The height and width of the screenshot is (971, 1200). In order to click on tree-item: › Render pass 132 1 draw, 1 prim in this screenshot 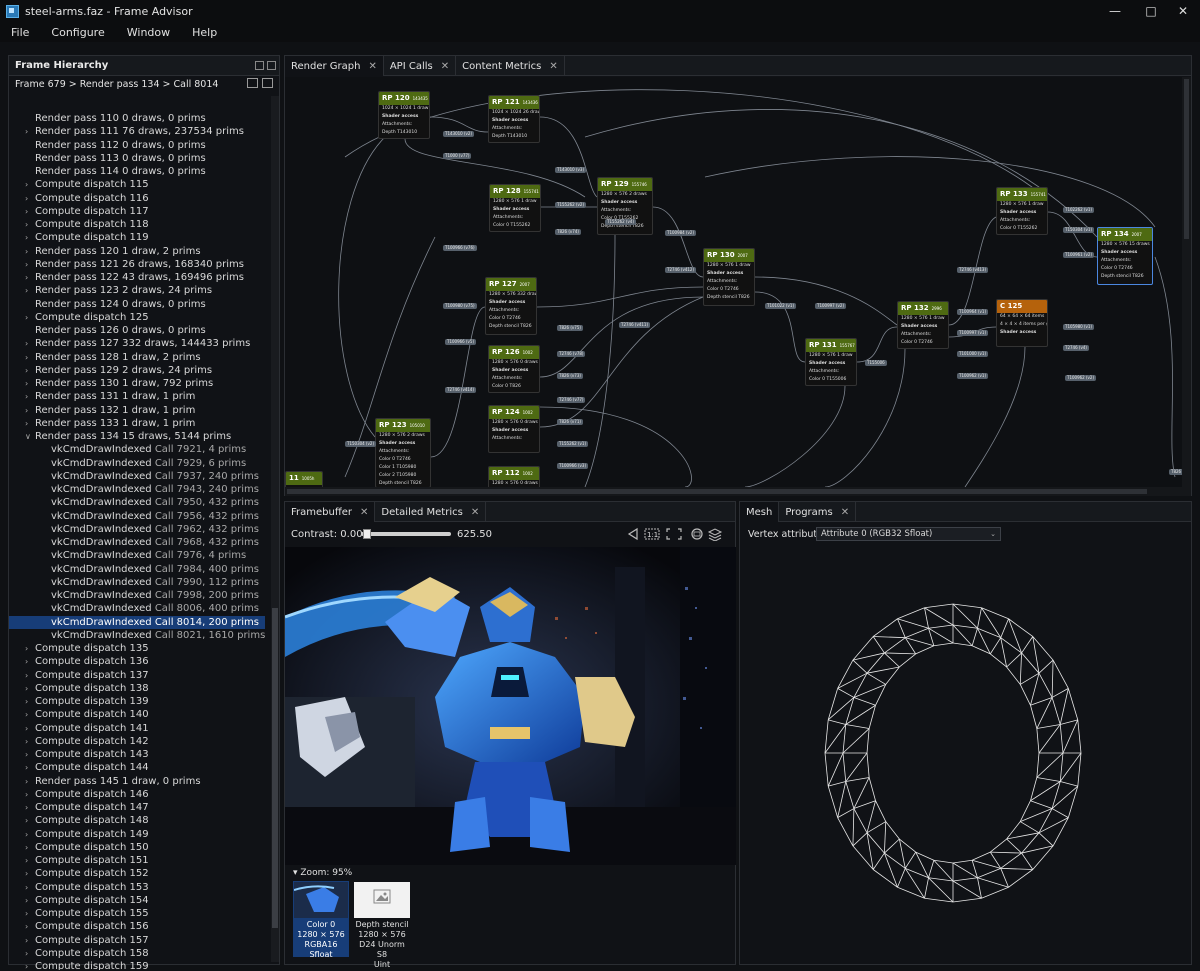, I will do `click(137, 410)`.